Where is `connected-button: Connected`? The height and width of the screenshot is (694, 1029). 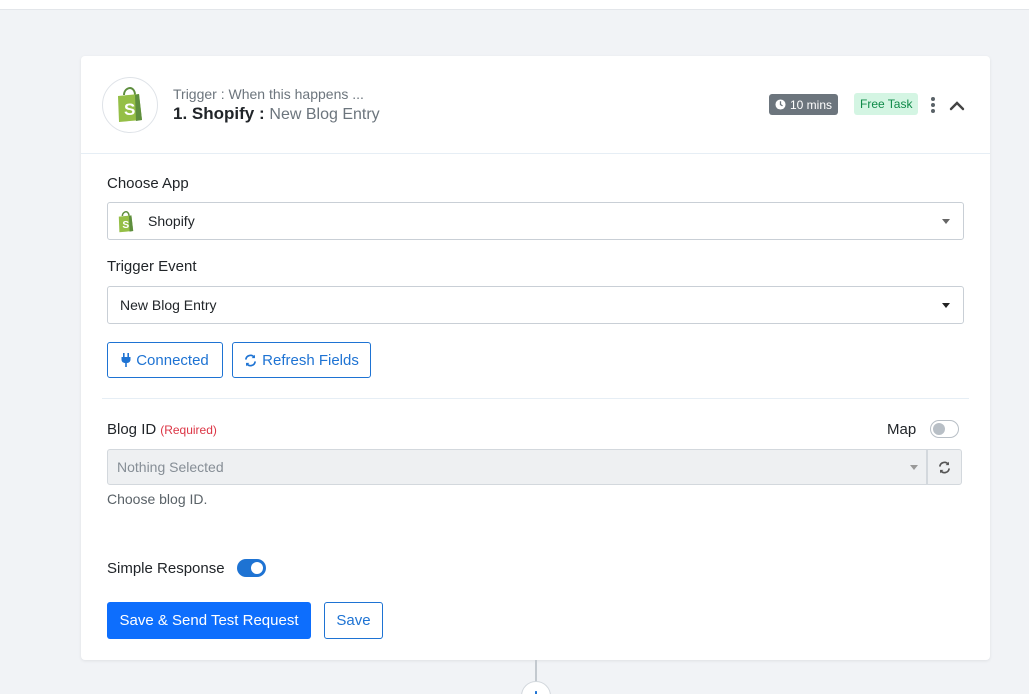
connected-button: Connected is located at coordinates (165, 360).